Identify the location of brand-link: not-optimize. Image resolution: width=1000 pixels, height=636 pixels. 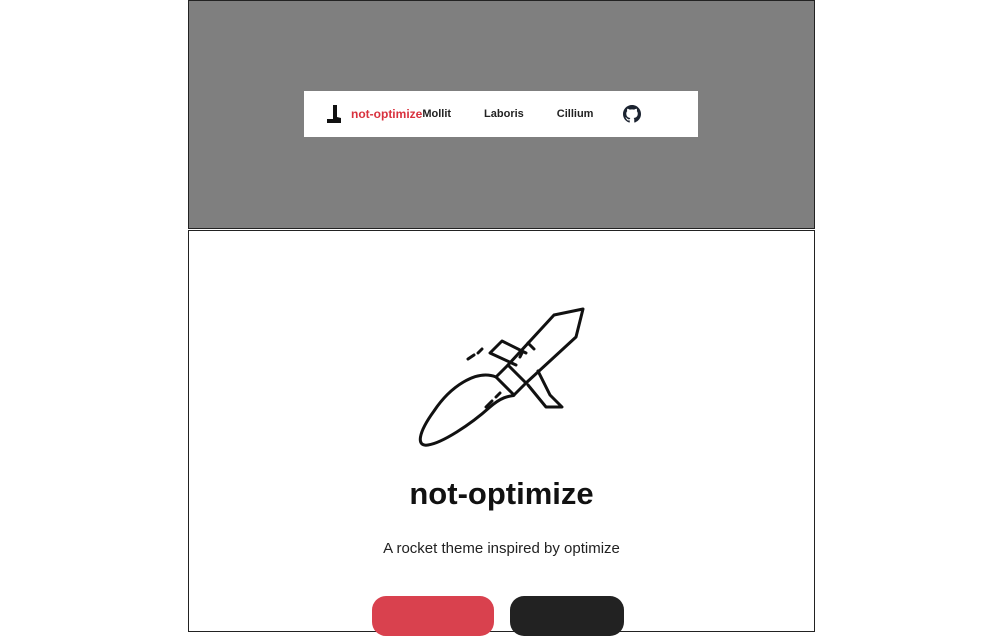
(374, 114).